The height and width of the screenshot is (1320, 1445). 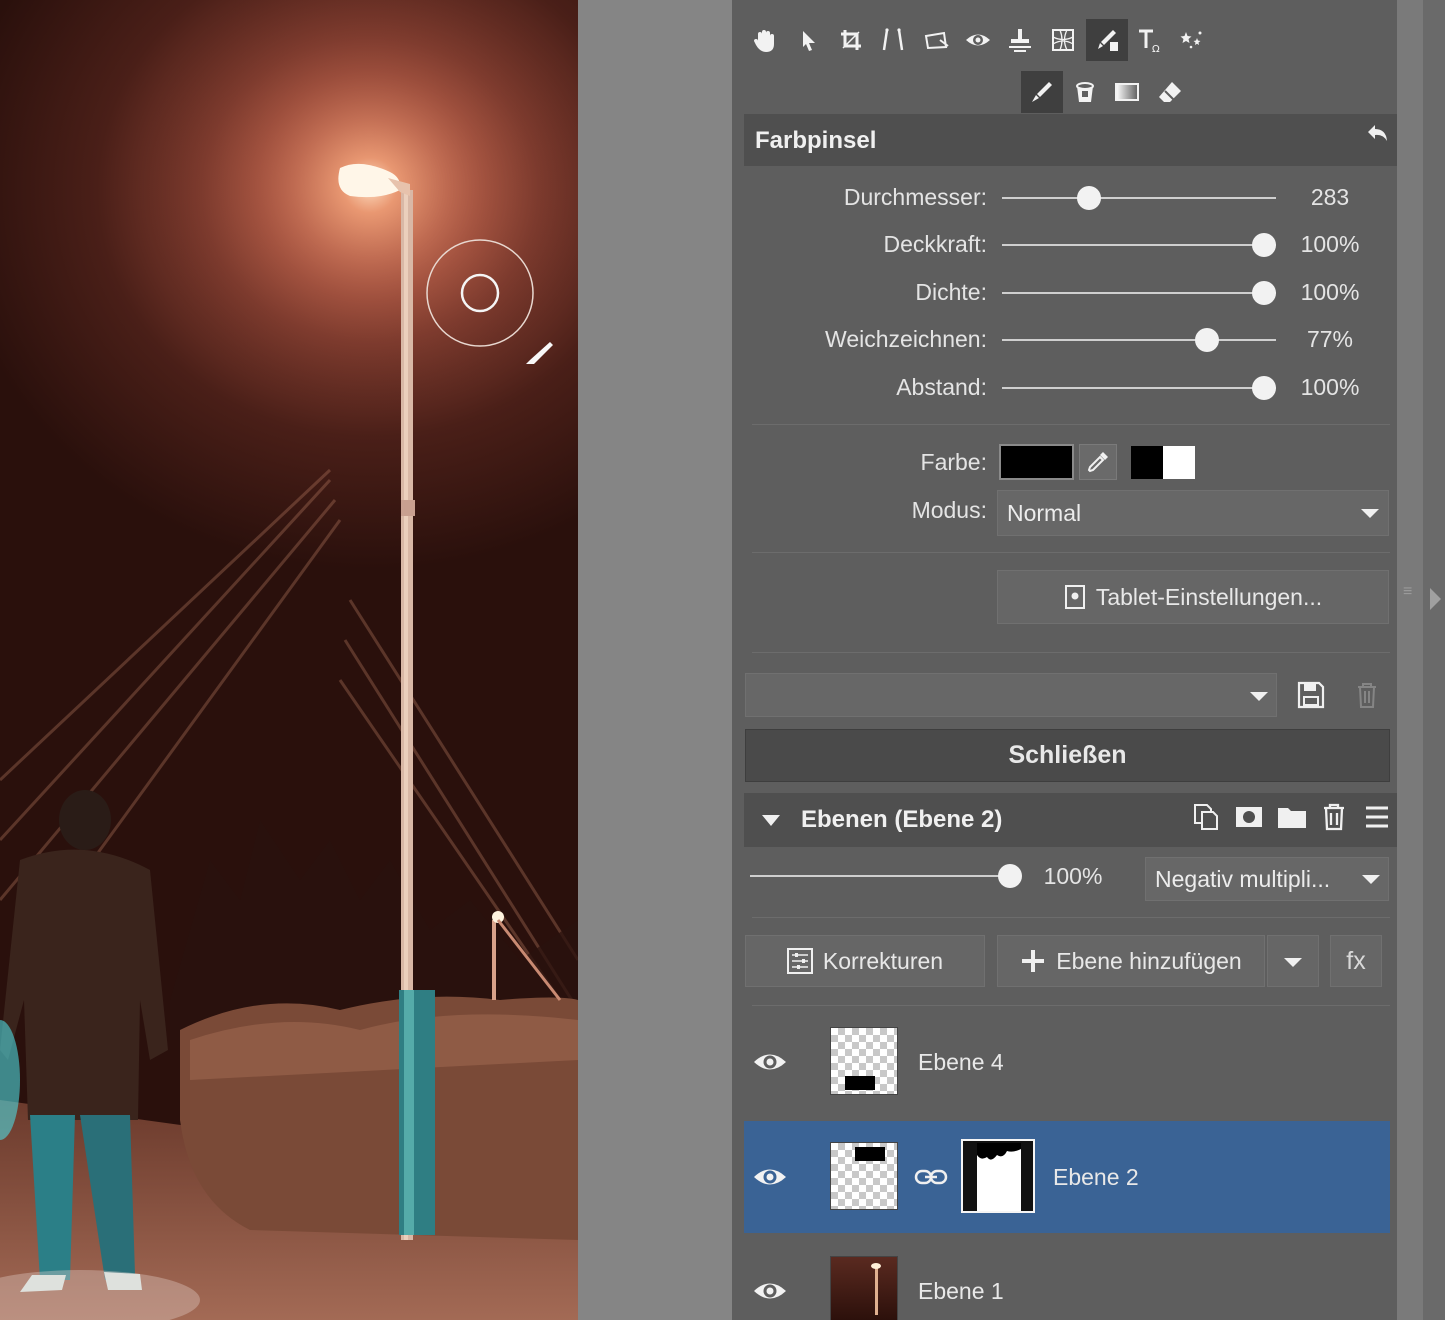 I want to click on blur-slider, so click(x=1139, y=340).